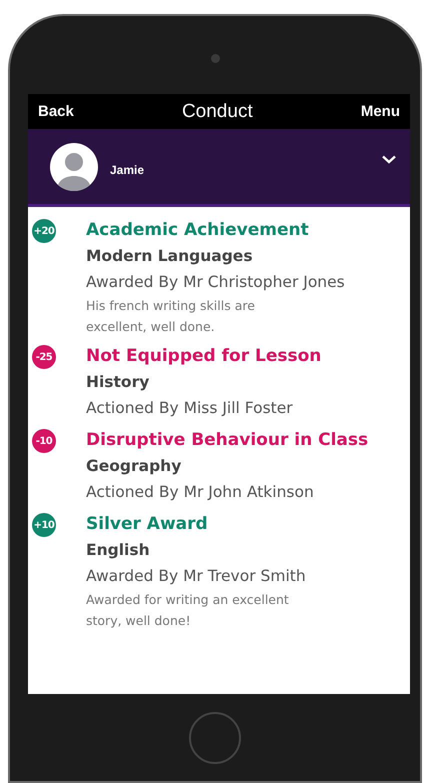 This screenshot has width=429, height=783. What do you see at coordinates (128, 169) in the screenshot?
I see `student-name: Jamie` at bounding box center [128, 169].